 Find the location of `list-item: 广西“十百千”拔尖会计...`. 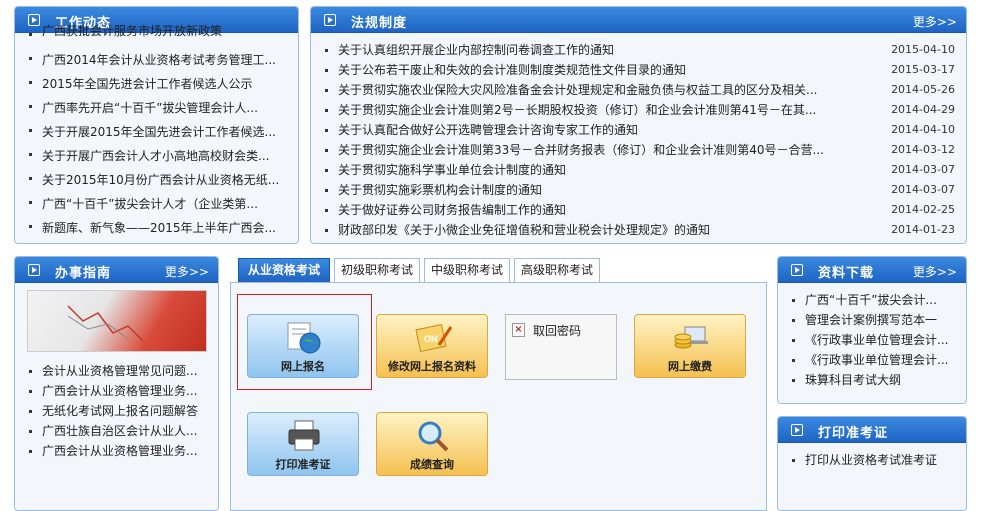

list-item: 广西“十百千”拔尖会计... is located at coordinates (876, 300).